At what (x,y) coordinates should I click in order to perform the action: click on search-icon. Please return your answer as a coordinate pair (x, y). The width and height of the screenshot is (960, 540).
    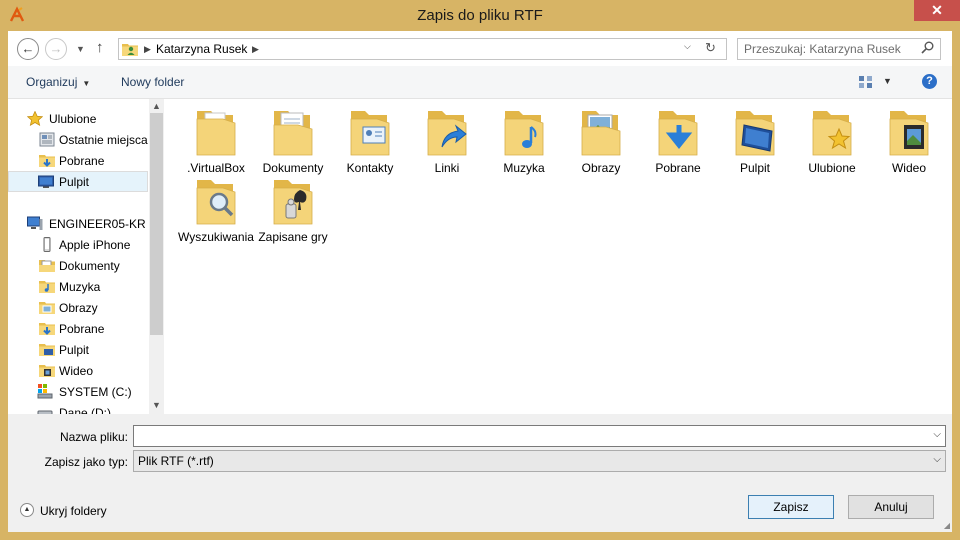
    Looking at the image, I should click on (927, 49).